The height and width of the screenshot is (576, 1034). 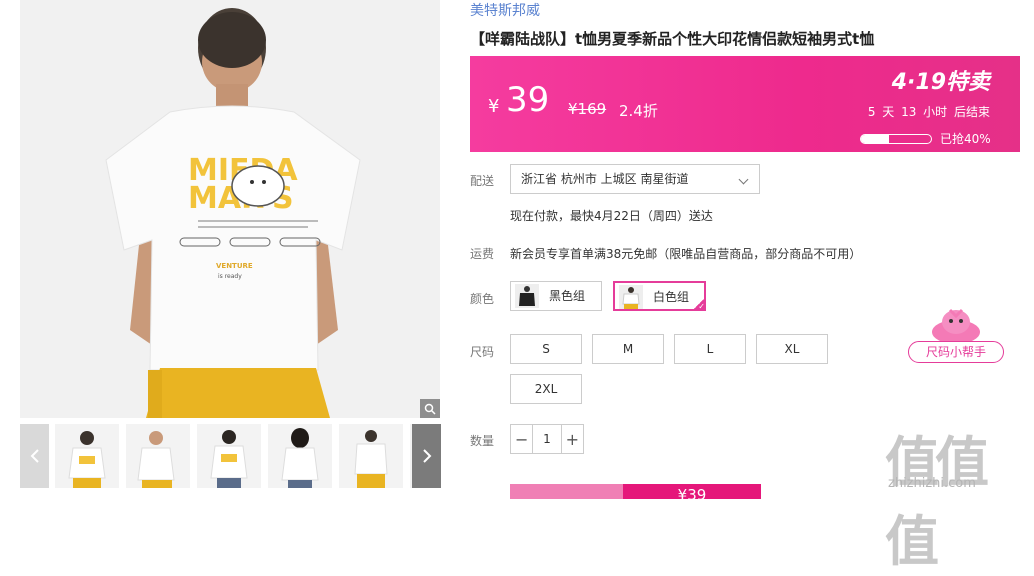 I want to click on next-thumbnail-button, so click(x=426, y=456).